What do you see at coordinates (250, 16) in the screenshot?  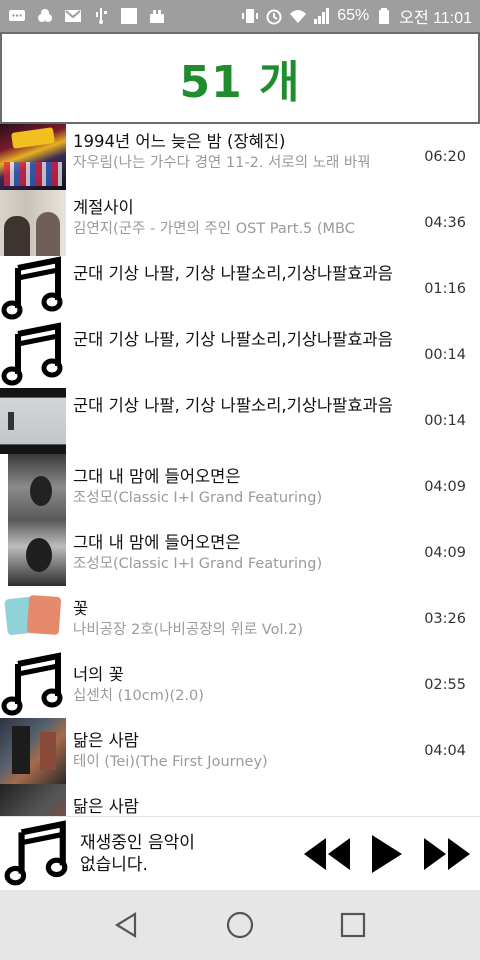 I see `vibrate-icon` at bounding box center [250, 16].